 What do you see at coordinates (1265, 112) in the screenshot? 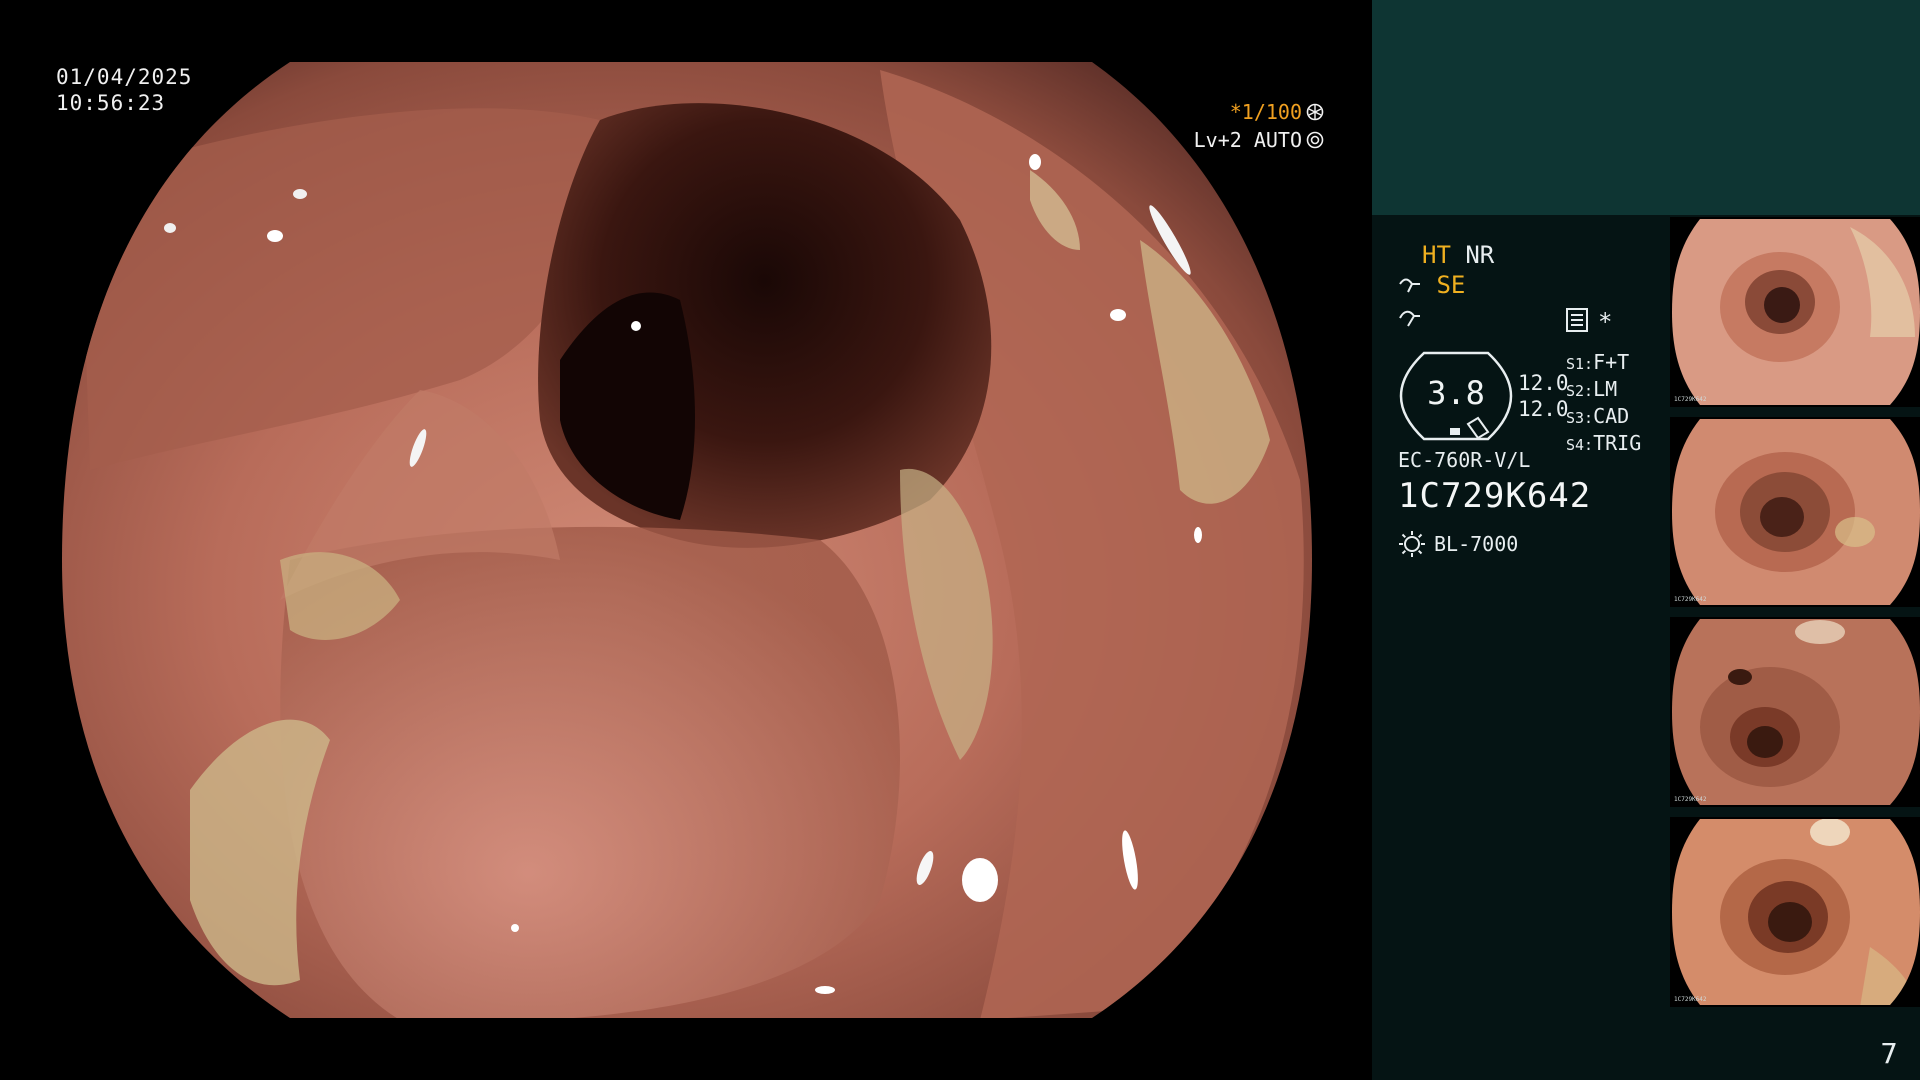
I see `shutter-speed: *1/100` at bounding box center [1265, 112].